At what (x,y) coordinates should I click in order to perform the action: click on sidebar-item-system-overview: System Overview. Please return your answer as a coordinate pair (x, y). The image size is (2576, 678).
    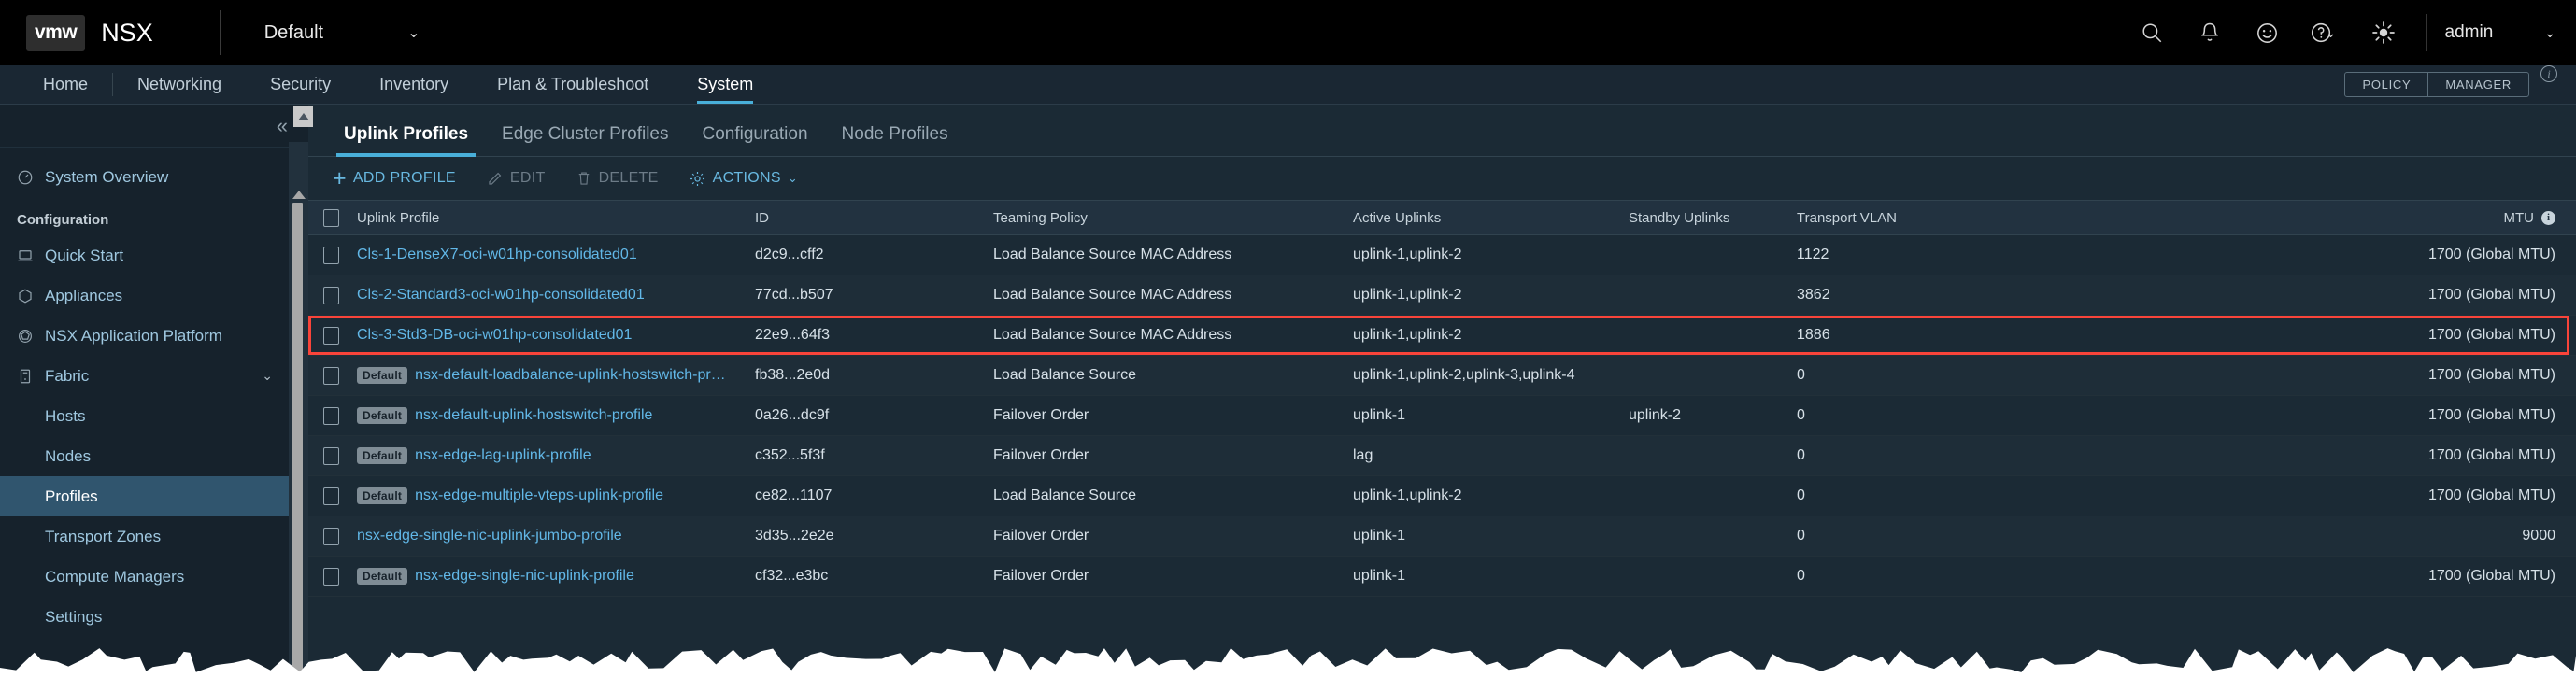
    Looking at the image, I should click on (154, 177).